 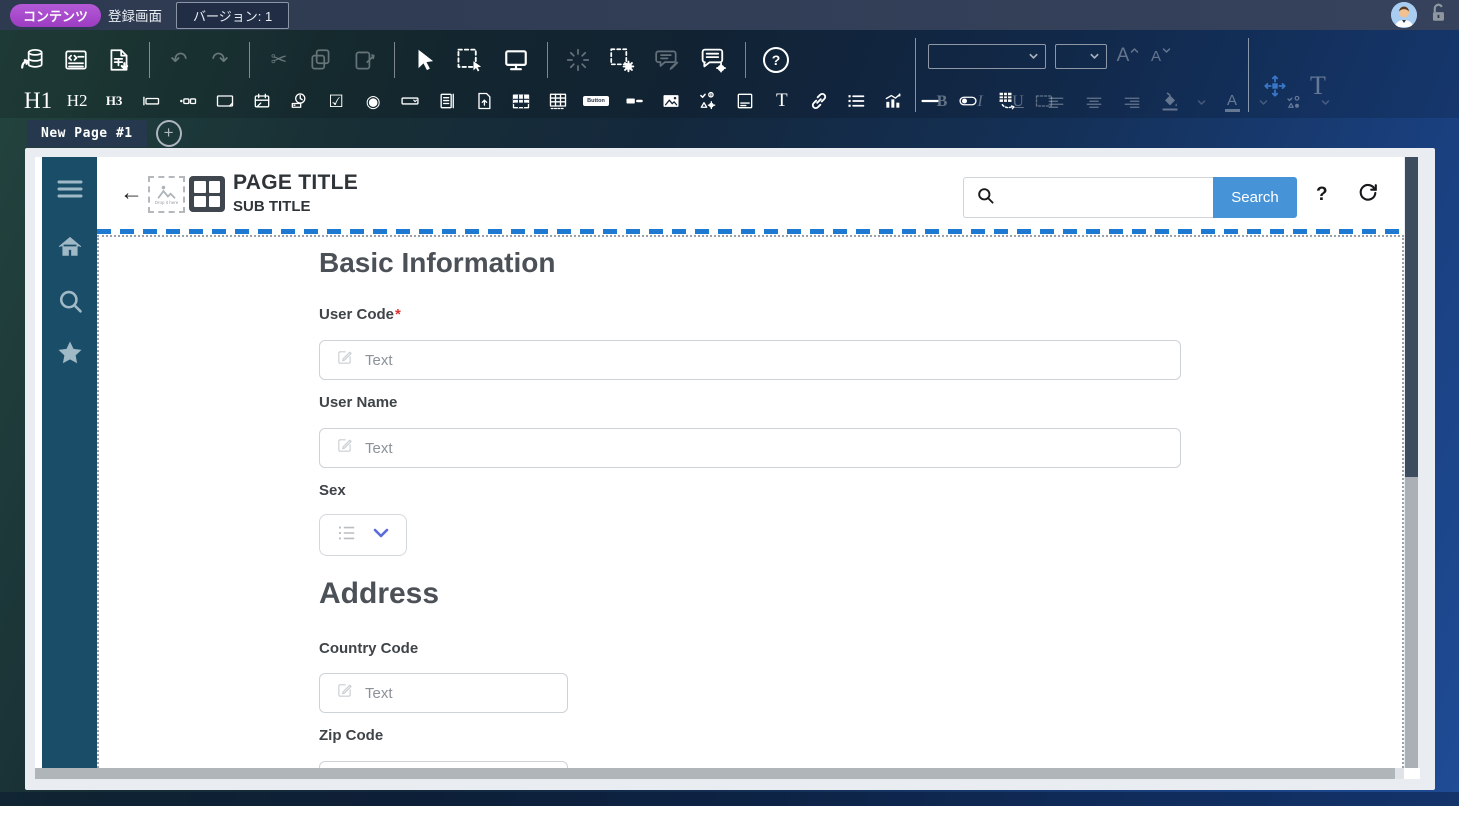 I want to click on section-title-address: Address, so click(x=379, y=593).